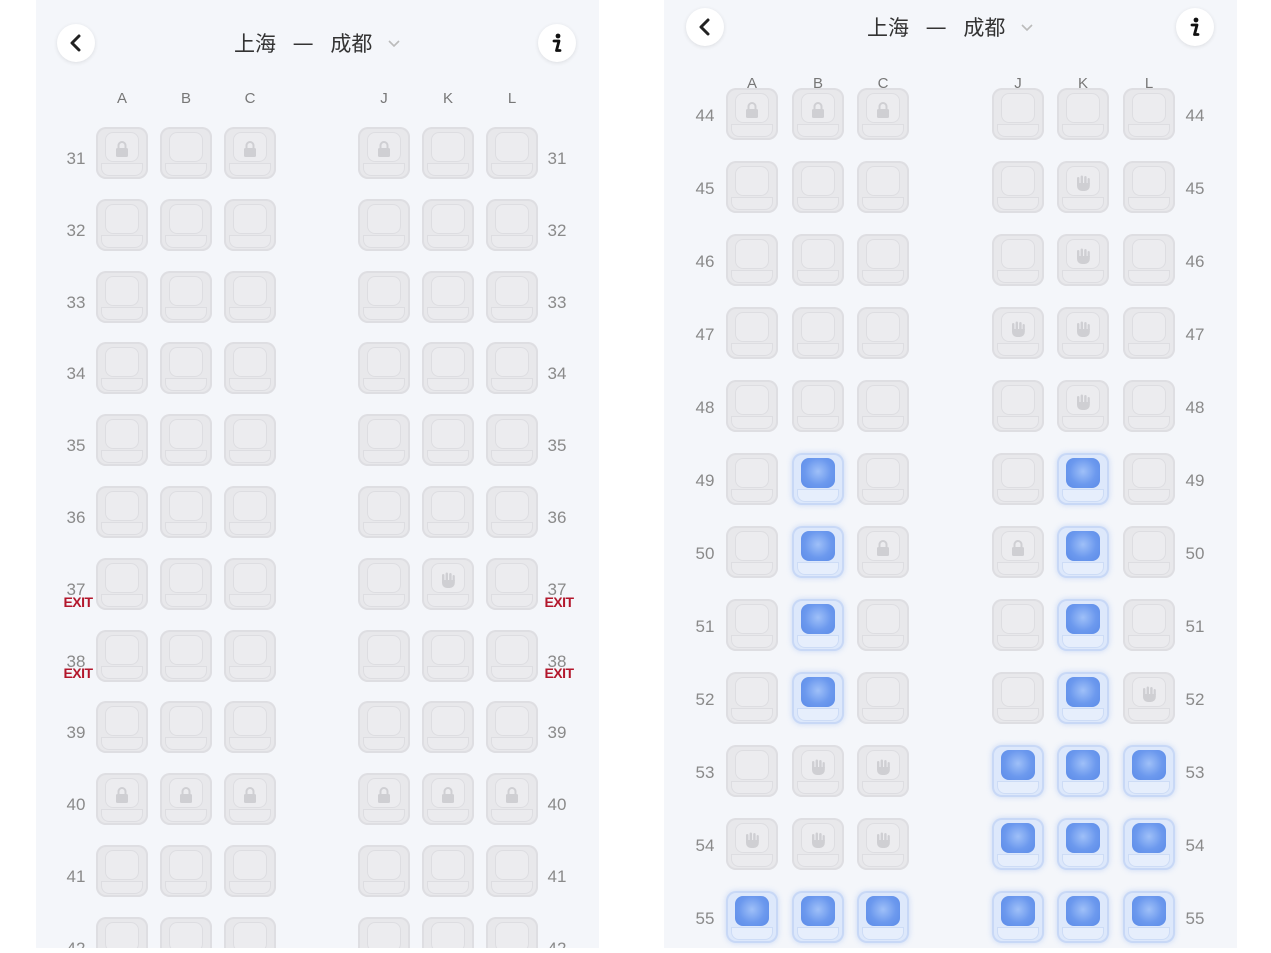  I want to click on seat-50a, so click(752, 552).